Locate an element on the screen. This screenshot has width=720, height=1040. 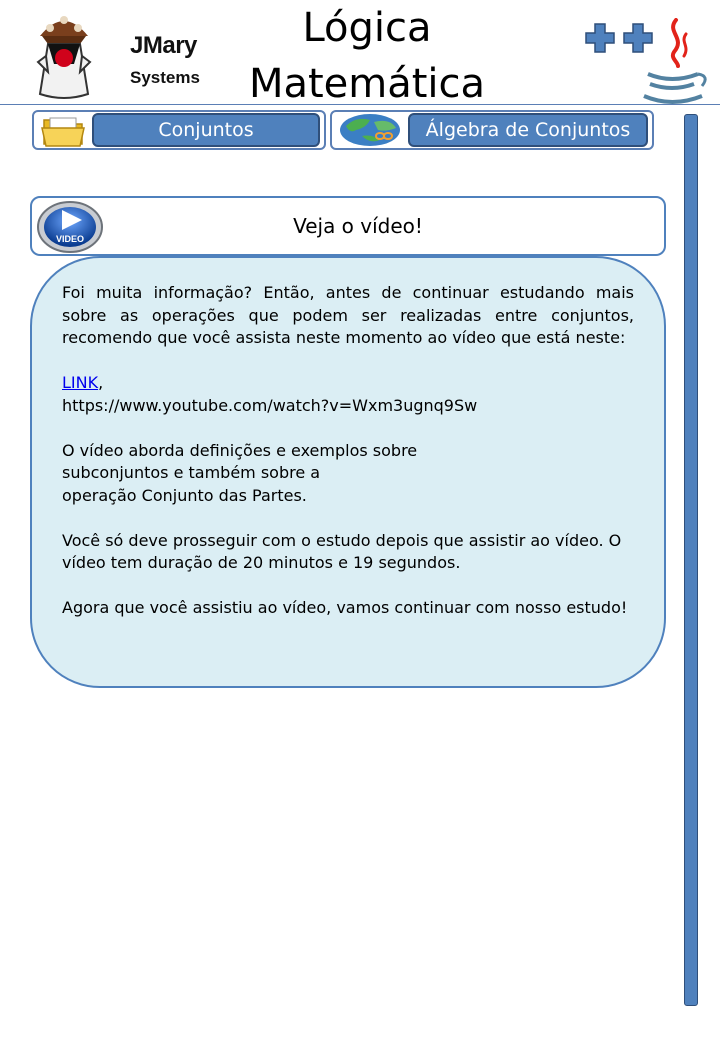
video-section-header: VIDEO Veja o vídeo! is located at coordinates (348, 226).